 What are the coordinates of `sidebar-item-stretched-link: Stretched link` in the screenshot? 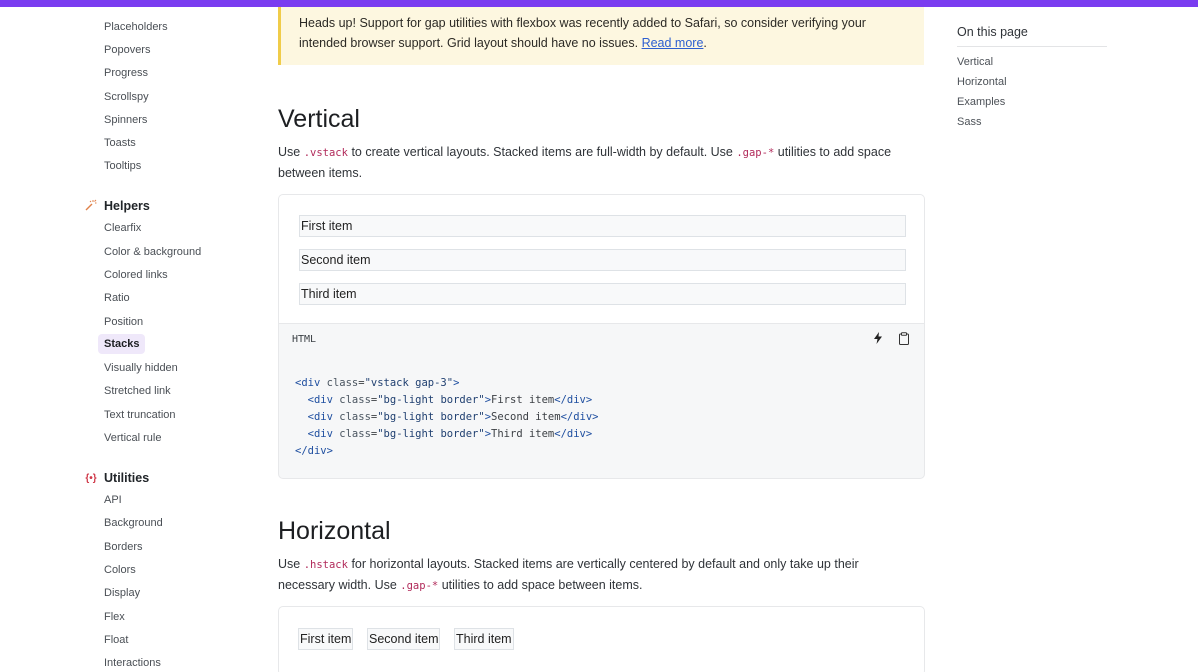 It's located at (137, 391).